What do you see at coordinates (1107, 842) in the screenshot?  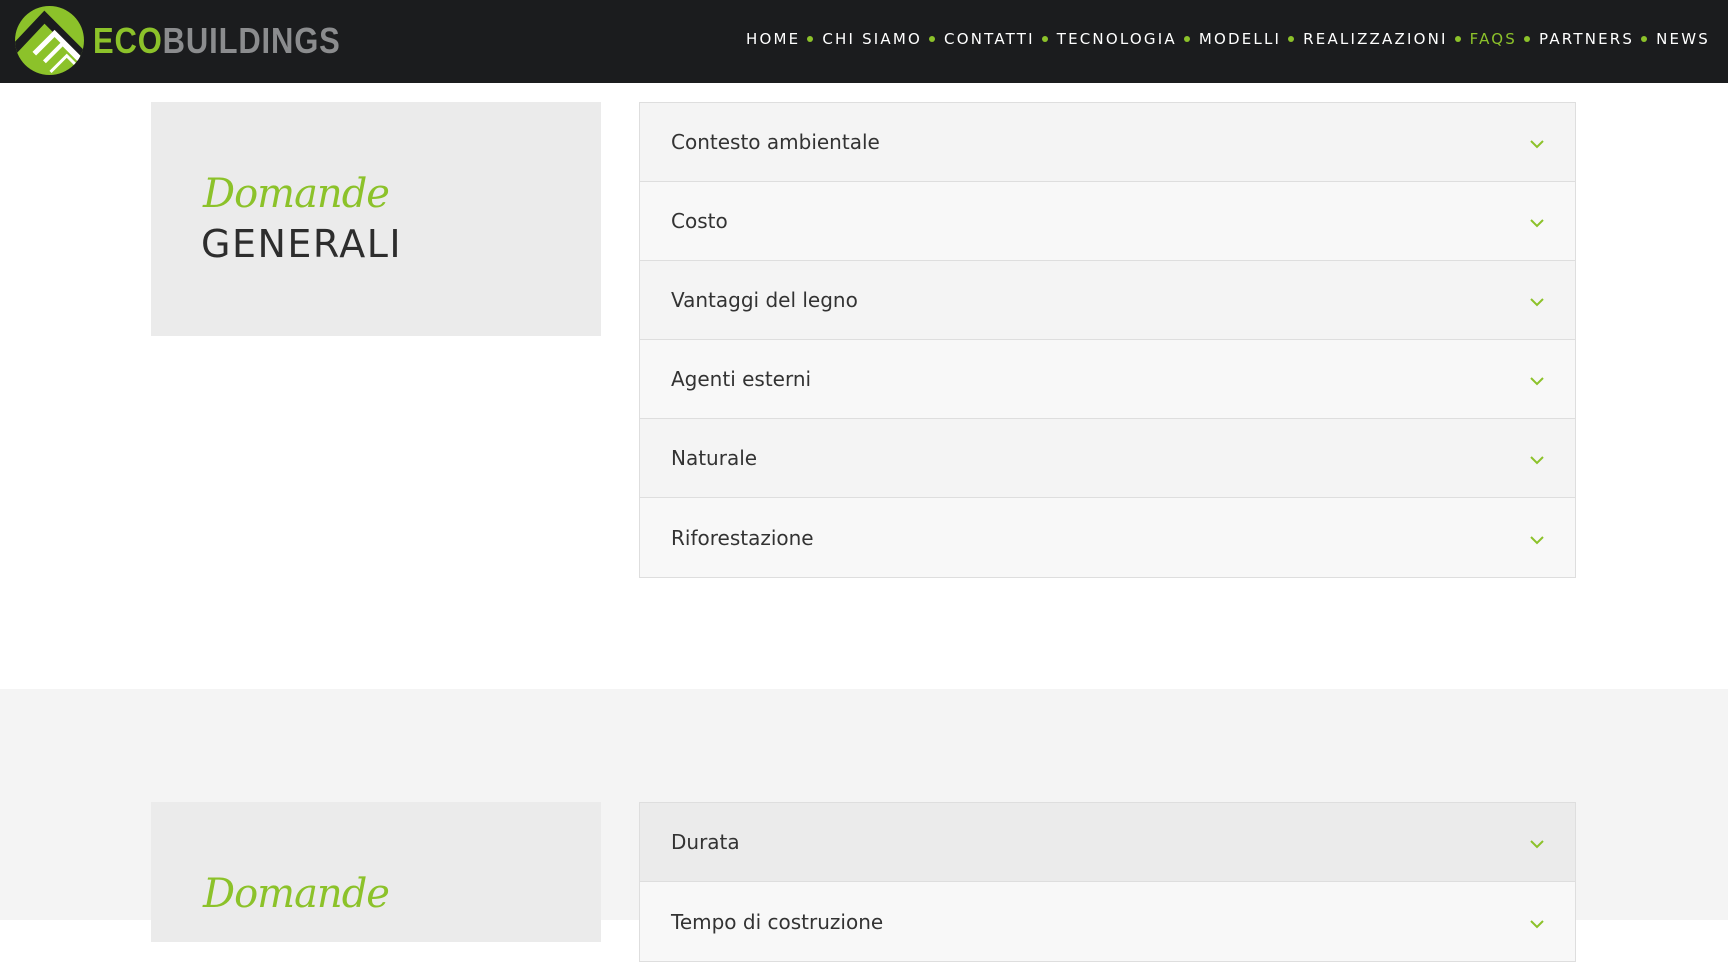 I see `faq-item: Durata` at bounding box center [1107, 842].